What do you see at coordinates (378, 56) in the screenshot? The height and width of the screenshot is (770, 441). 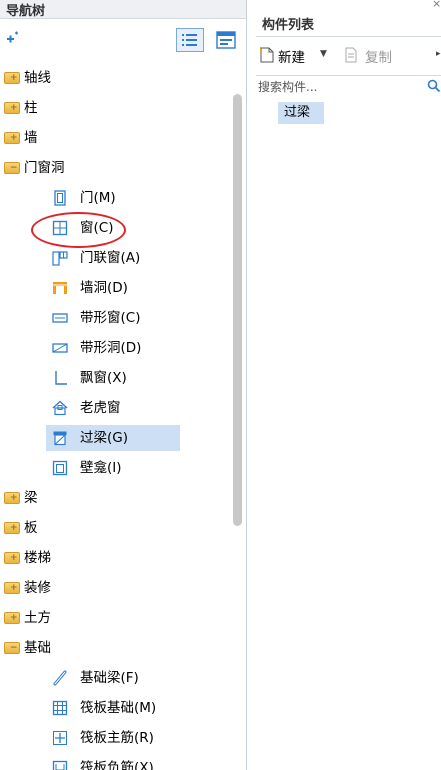 I see `copy-button: 复制` at bounding box center [378, 56].